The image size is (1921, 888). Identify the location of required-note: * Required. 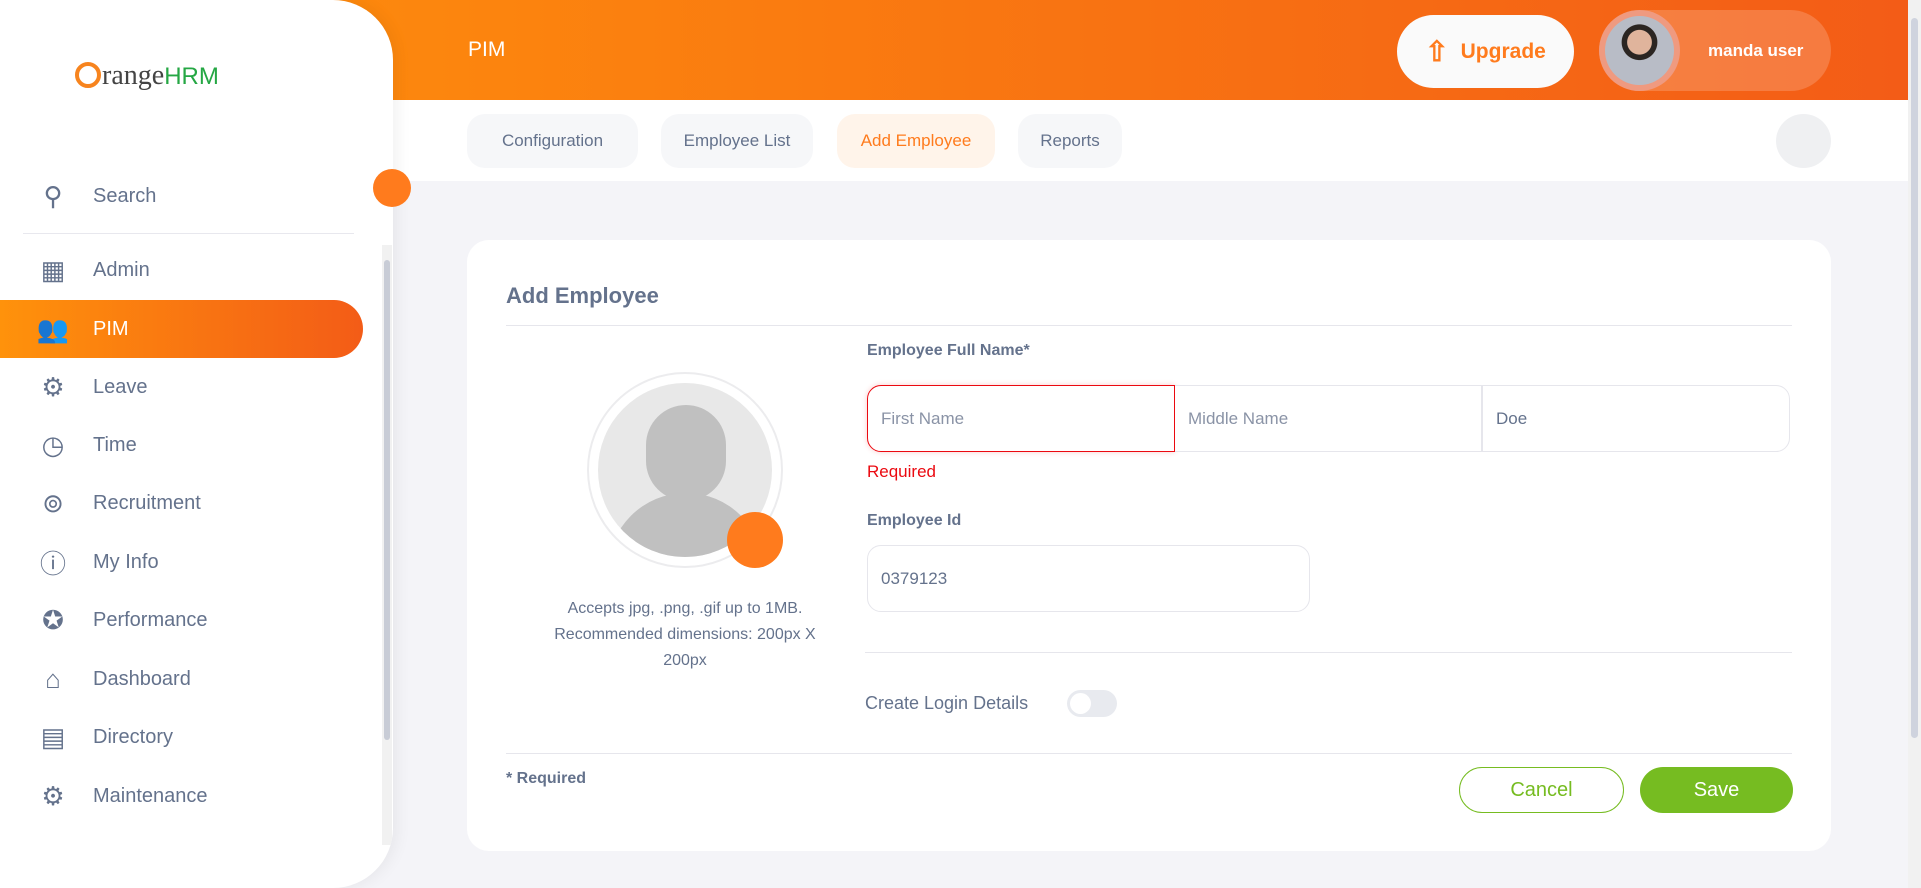
(546, 778).